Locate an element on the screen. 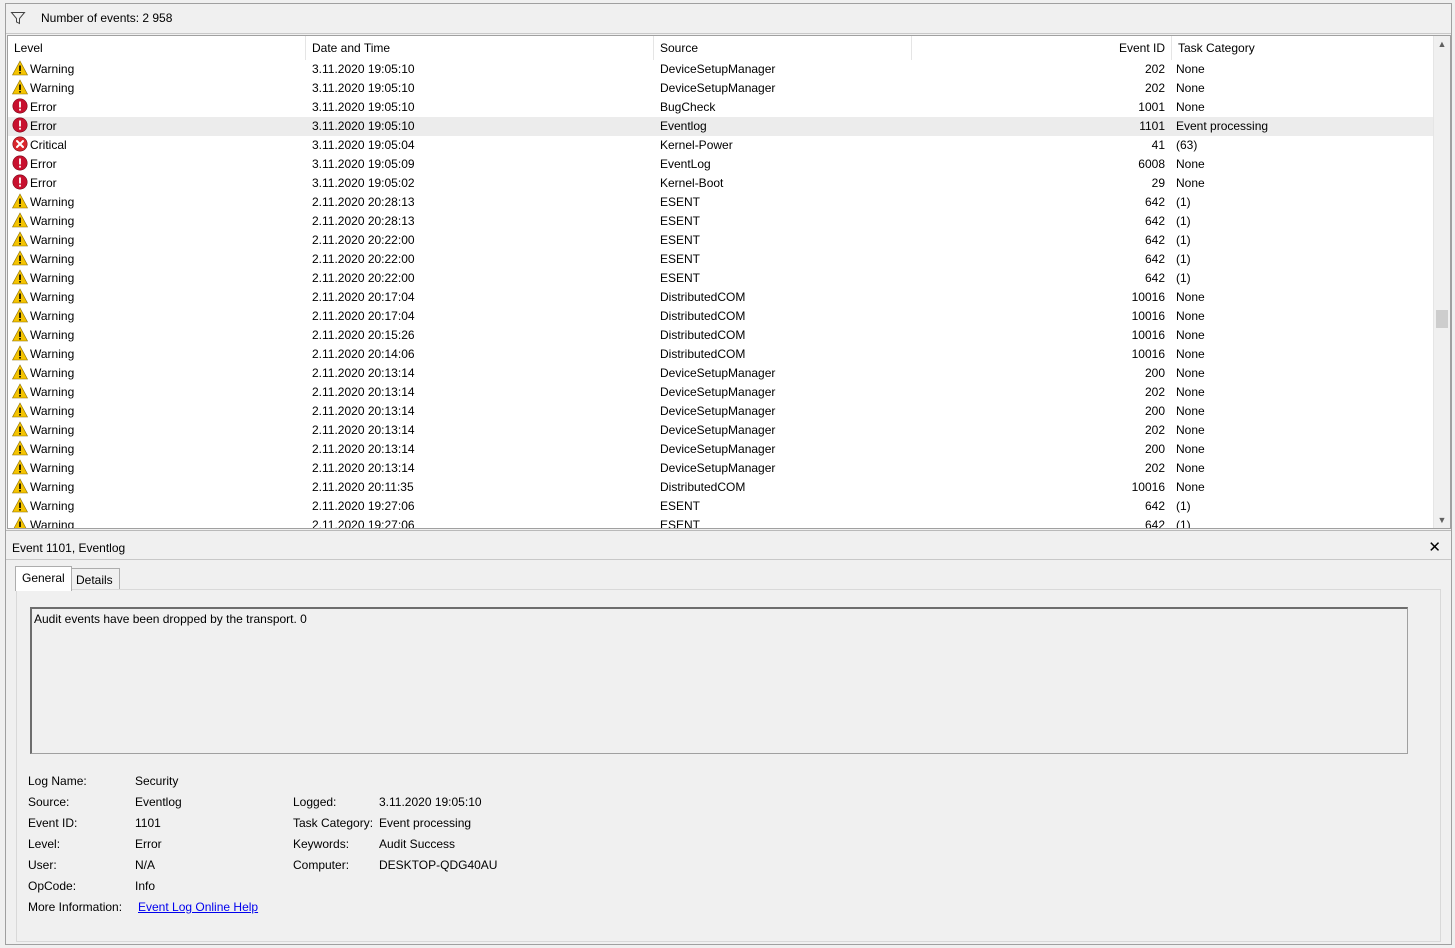 Image resolution: width=1455 pixels, height=948 pixels. cell-datetime: 2.11.2020 20:22:00 is located at coordinates (363, 240).